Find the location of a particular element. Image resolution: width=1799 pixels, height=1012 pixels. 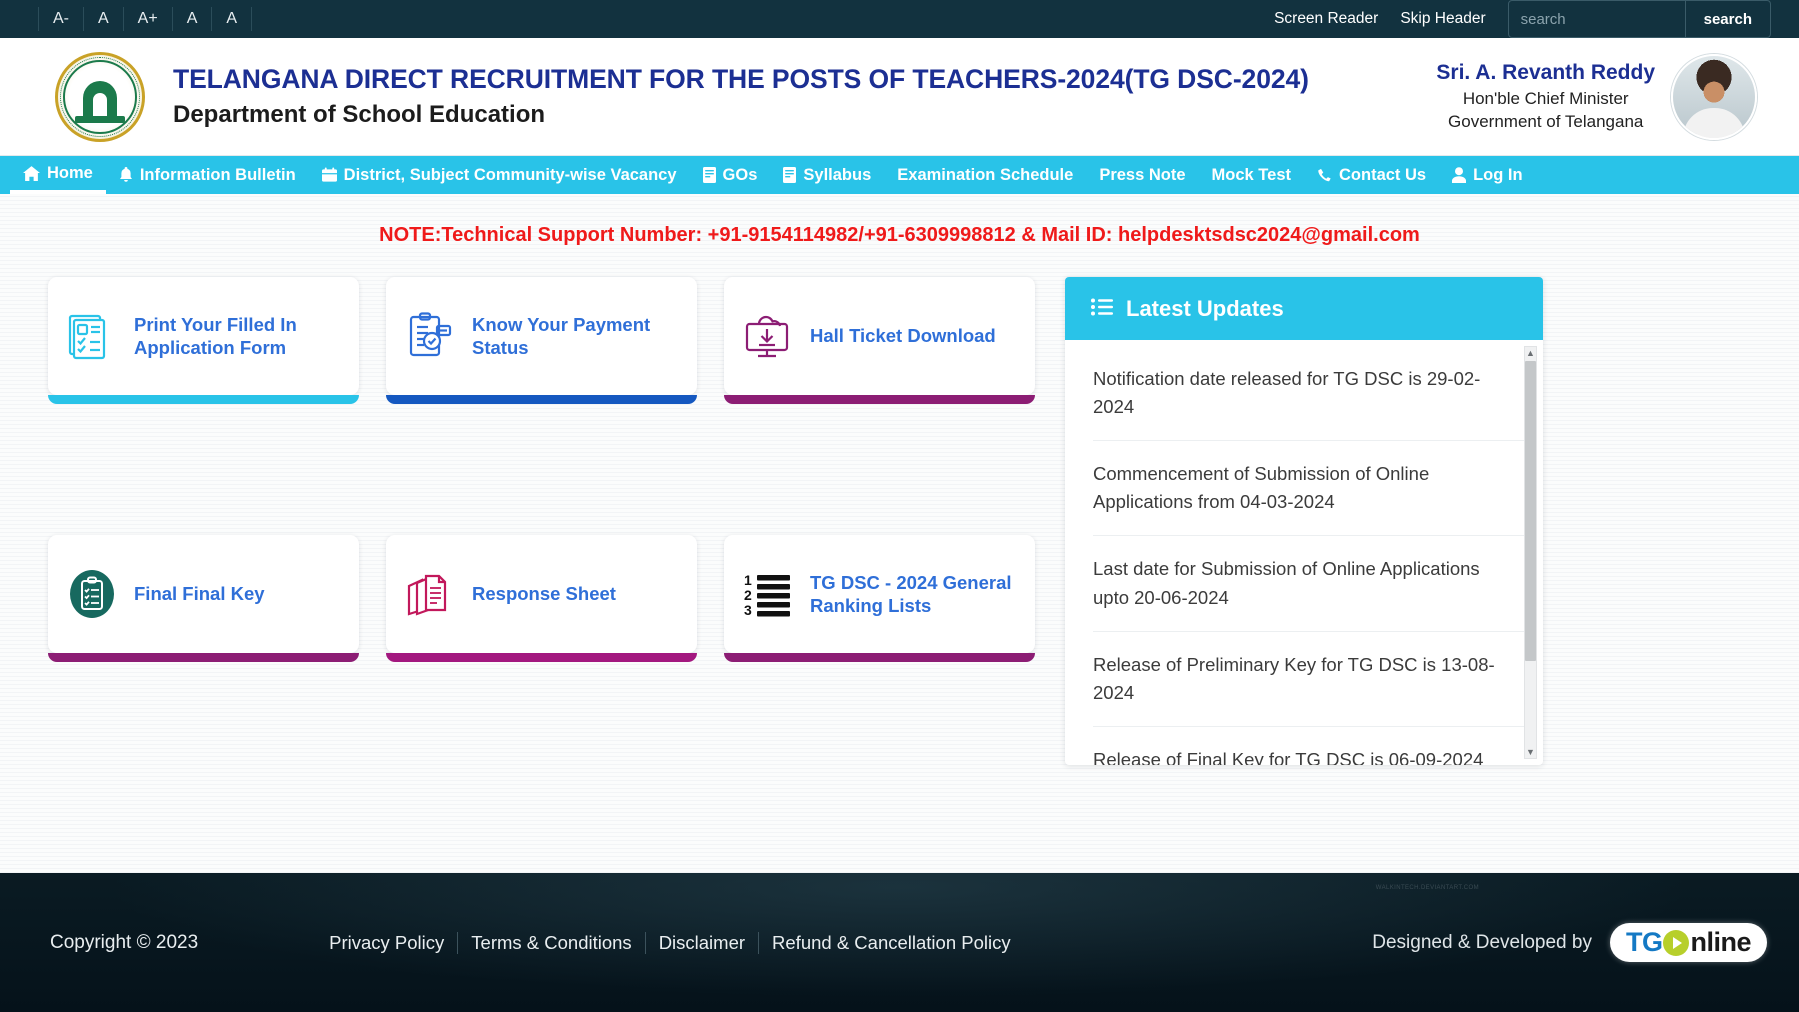

play-icon is located at coordinates (1676, 942).